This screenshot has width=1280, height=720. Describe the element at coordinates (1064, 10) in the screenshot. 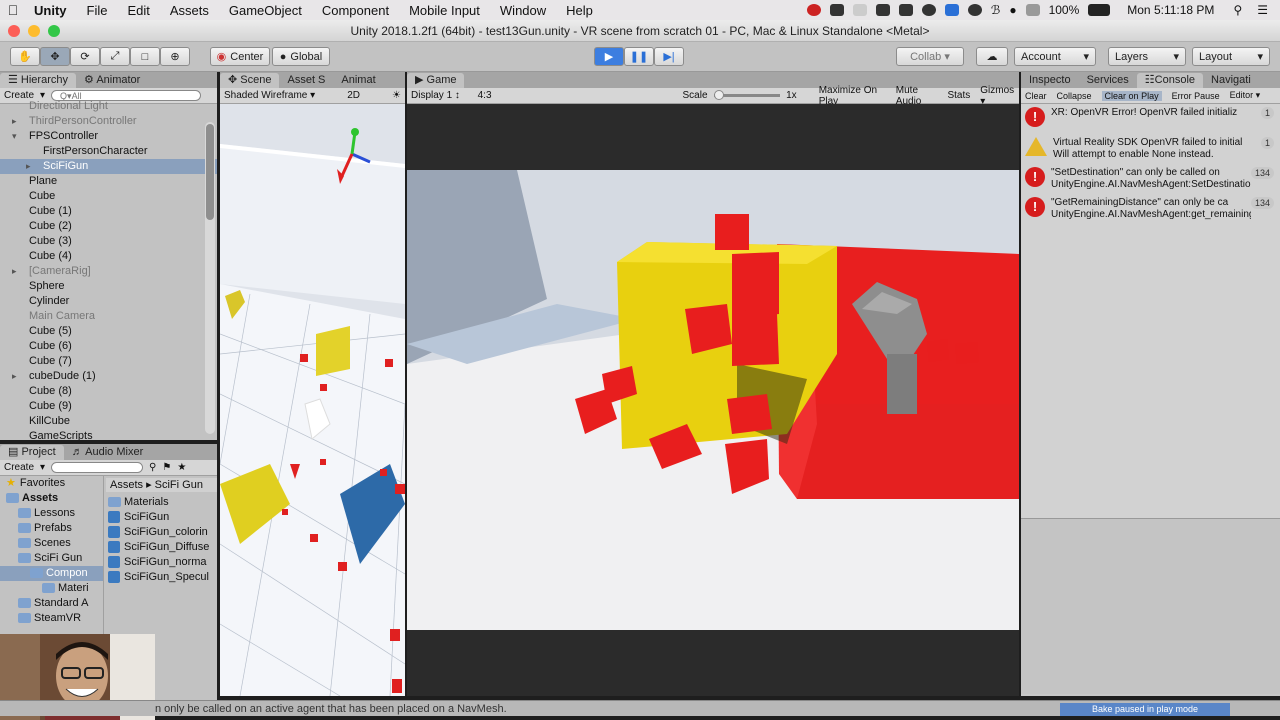

I see `battery-percent: 100%` at that location.